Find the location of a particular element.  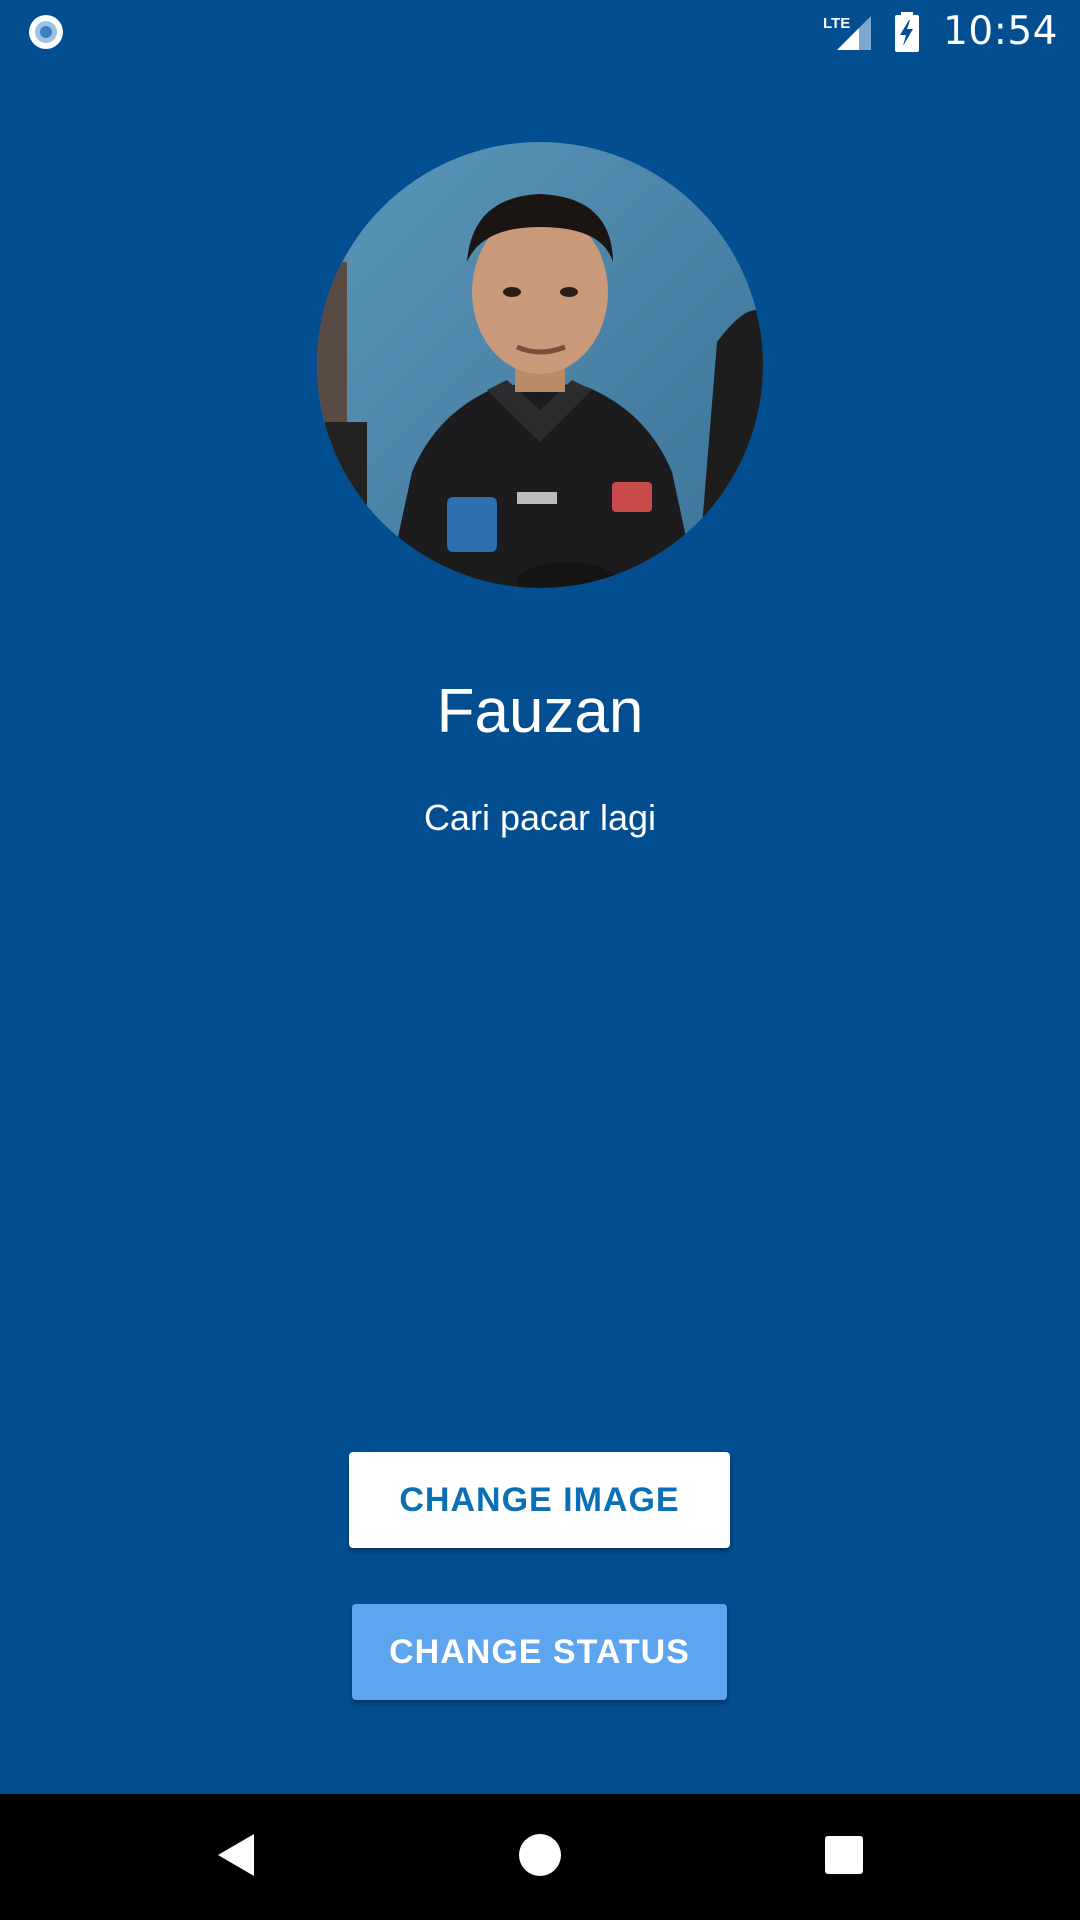

signal-lte-icon: LTE is located at coordinates (848, 32).